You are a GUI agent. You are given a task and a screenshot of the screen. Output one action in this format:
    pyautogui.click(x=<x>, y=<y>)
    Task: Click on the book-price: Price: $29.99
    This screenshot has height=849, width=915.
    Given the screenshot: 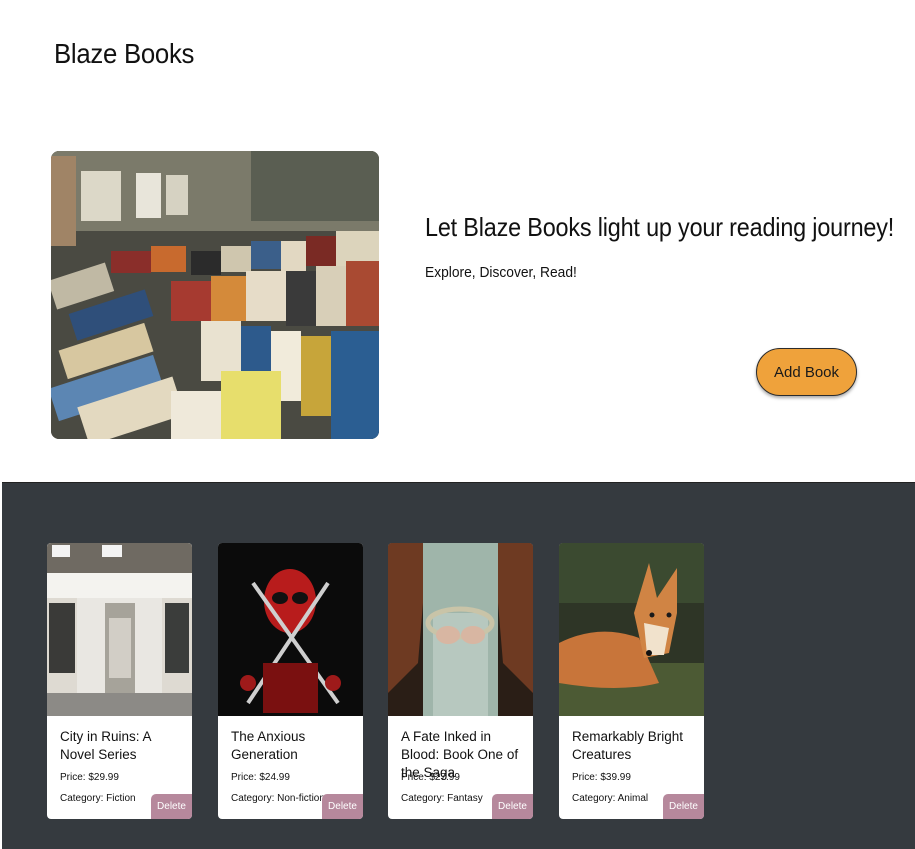 What is the action you would take?
    pyautogui.click(x=89, y=777)
    